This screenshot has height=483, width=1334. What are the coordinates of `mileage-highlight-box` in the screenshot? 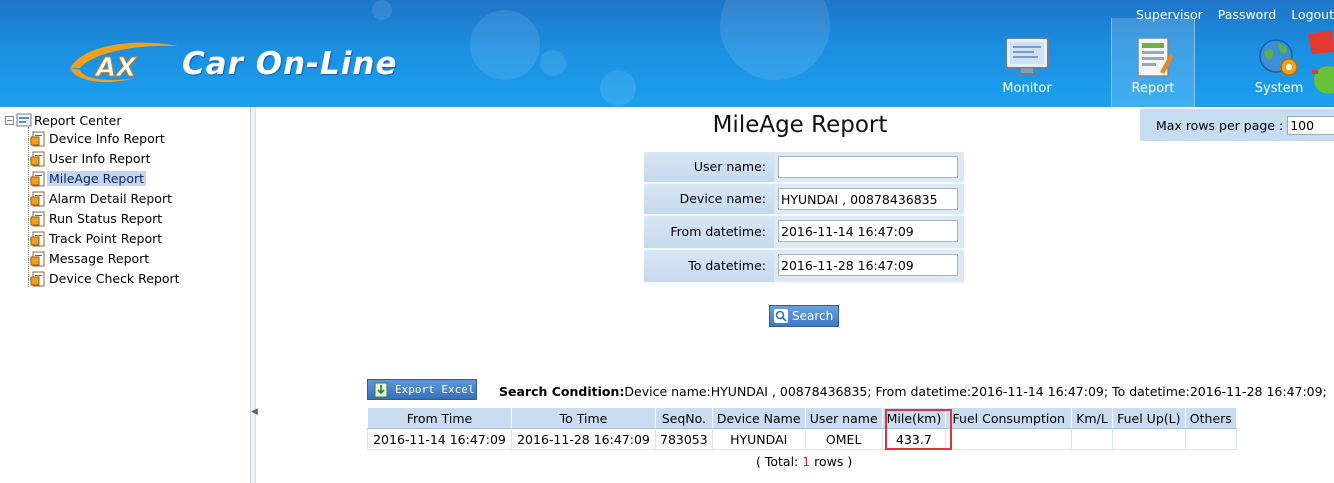 It's located at (918, 429).